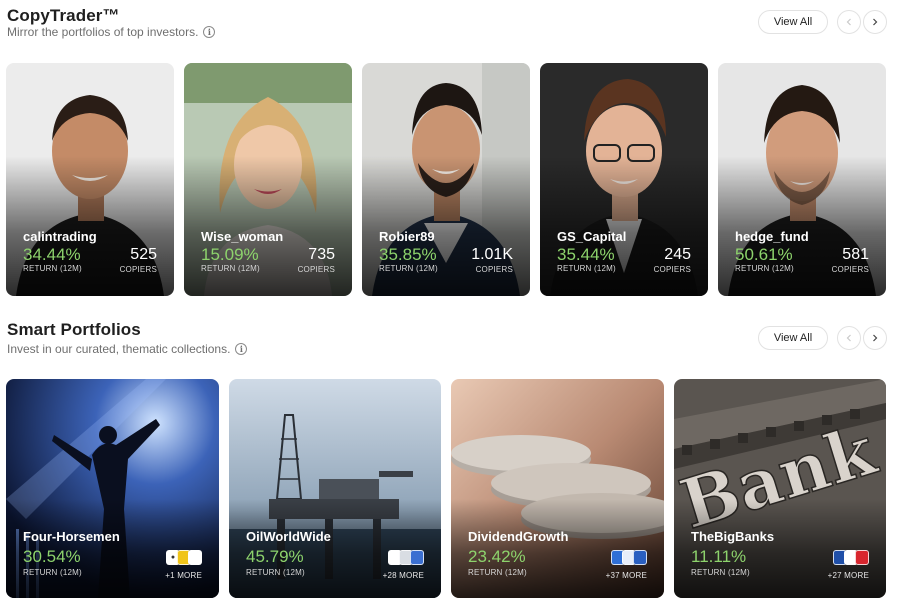 The image size is (900, 602). I want to click on trader-name: Wise_woman, so click(242, 236).